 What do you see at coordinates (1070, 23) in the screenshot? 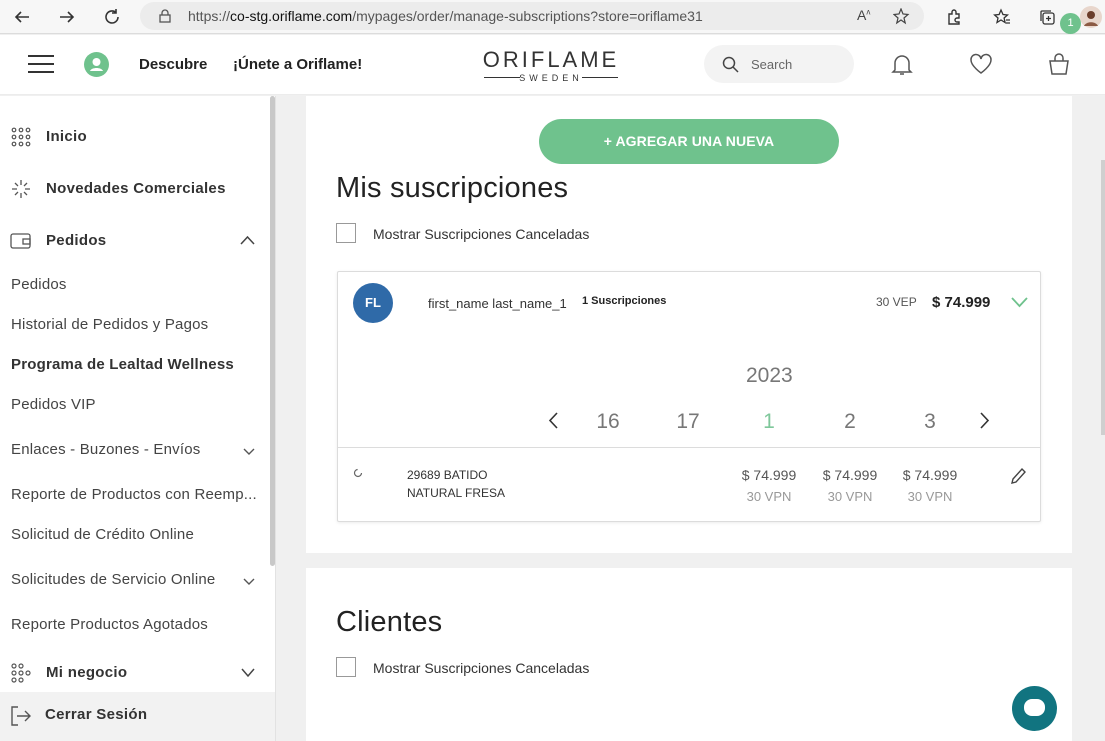
I see `cart-count-badge: 1` at bounding box center [1070, 23].